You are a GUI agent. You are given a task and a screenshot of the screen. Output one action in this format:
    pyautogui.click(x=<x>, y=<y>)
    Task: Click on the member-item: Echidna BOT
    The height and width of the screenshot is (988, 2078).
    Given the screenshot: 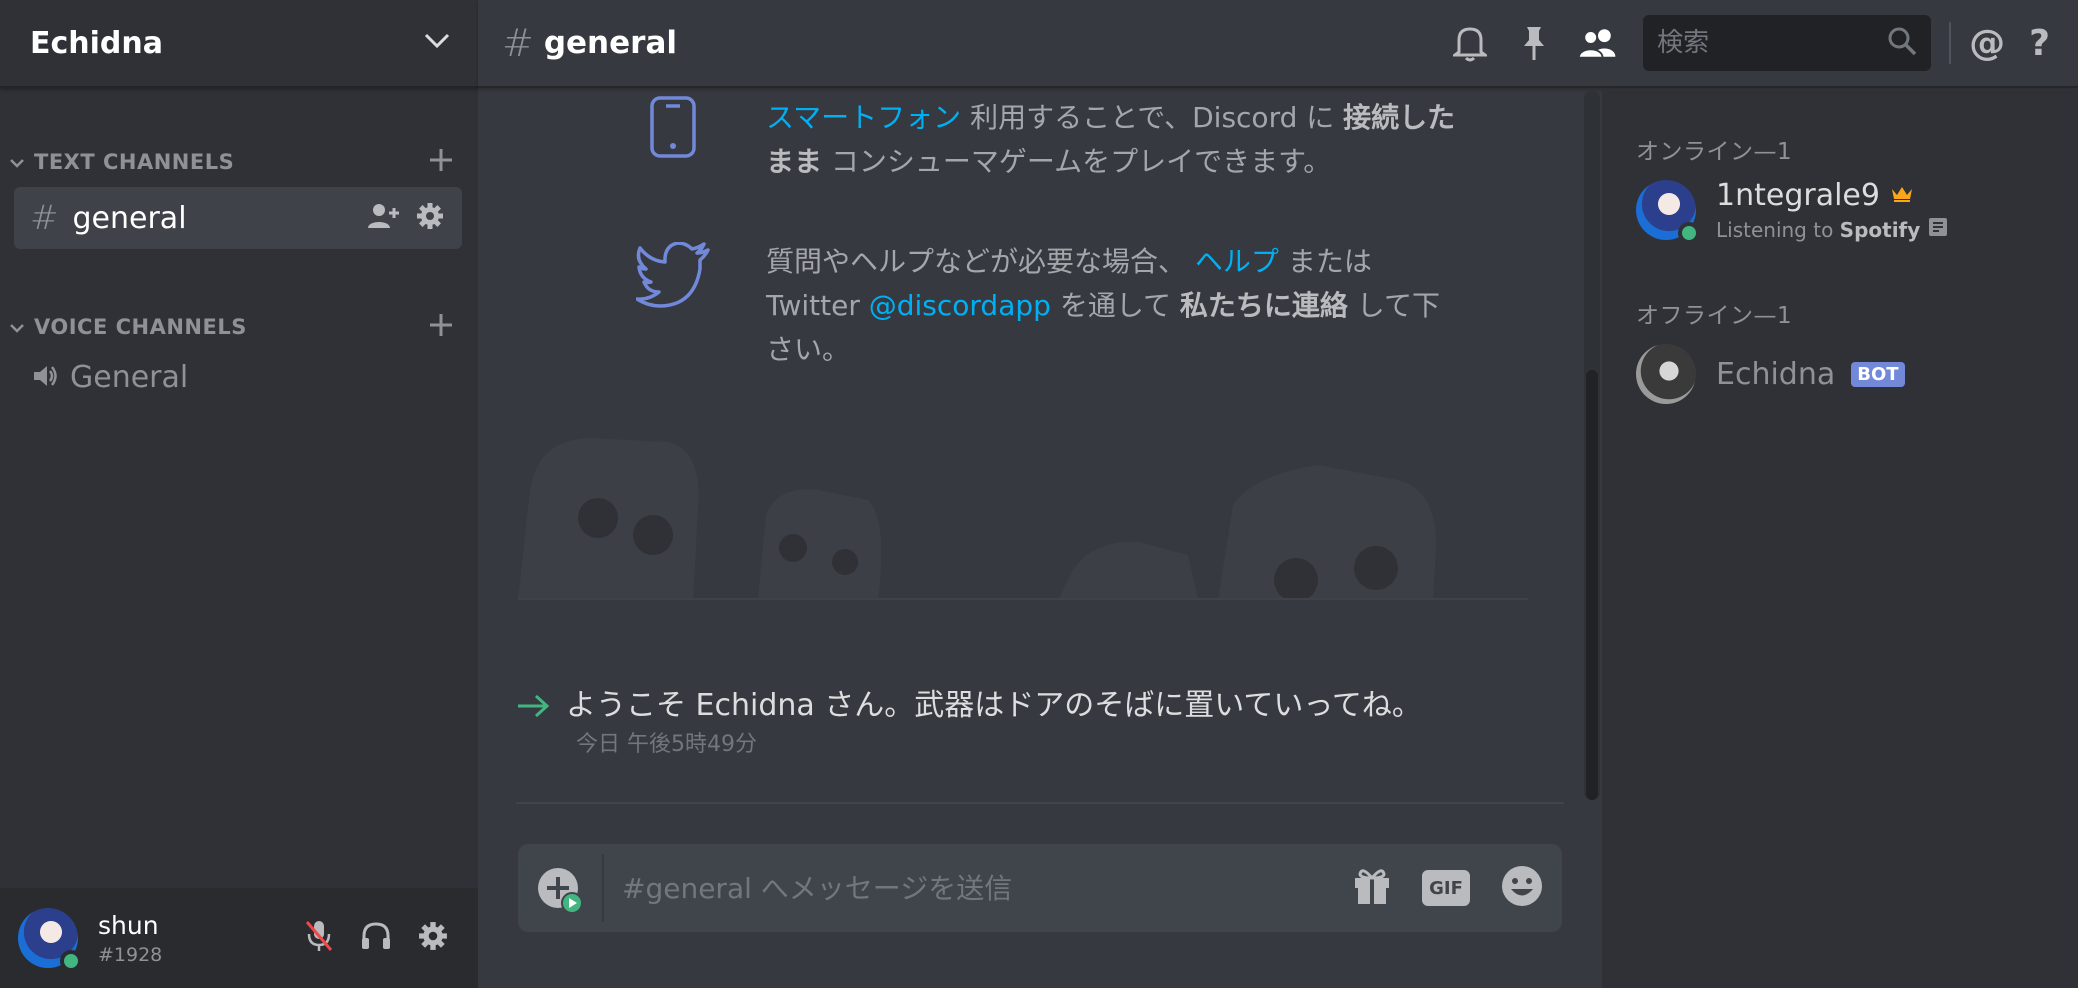 What is the action you would take?
    pyautogui.click(x=1770, y=374)
    